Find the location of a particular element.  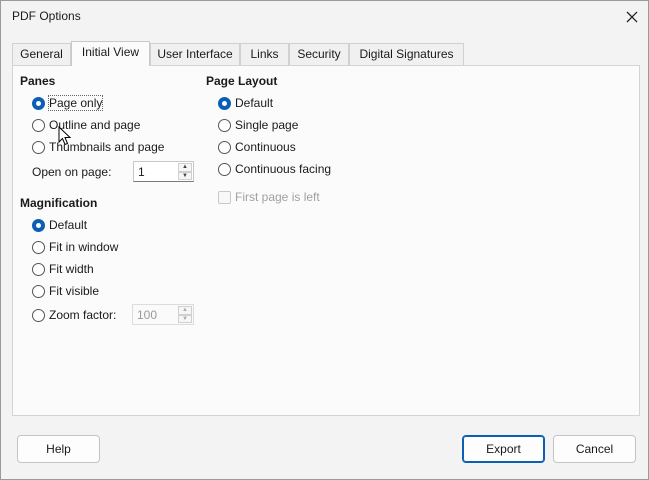

radio-layout-default: Default is located at coordinates (245, 103).